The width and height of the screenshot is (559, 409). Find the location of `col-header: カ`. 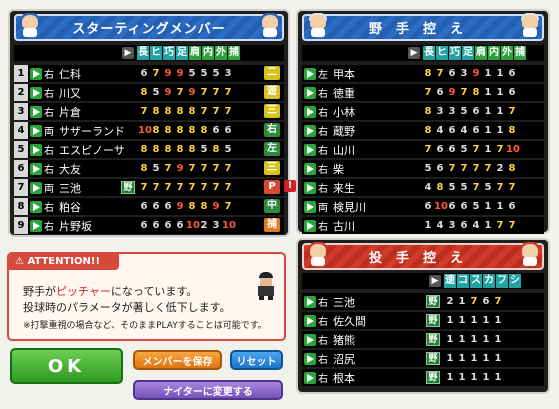

col-header: カ is located at coordinates (489, 281).